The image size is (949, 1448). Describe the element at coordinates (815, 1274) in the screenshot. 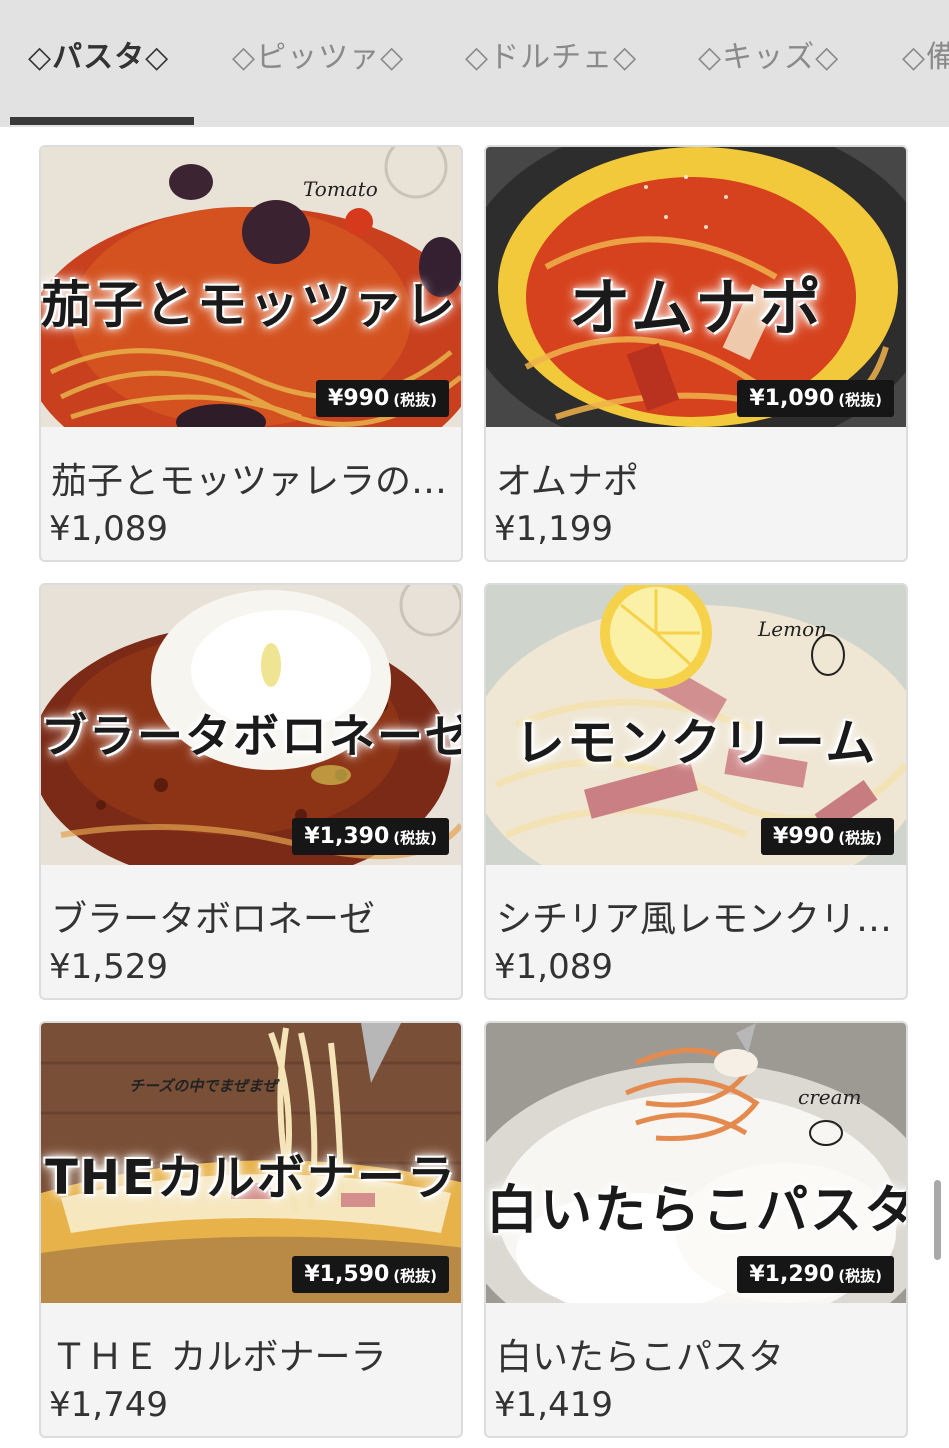

I see `photo-price-tag: ¥1,290 (税抜)` at that location.